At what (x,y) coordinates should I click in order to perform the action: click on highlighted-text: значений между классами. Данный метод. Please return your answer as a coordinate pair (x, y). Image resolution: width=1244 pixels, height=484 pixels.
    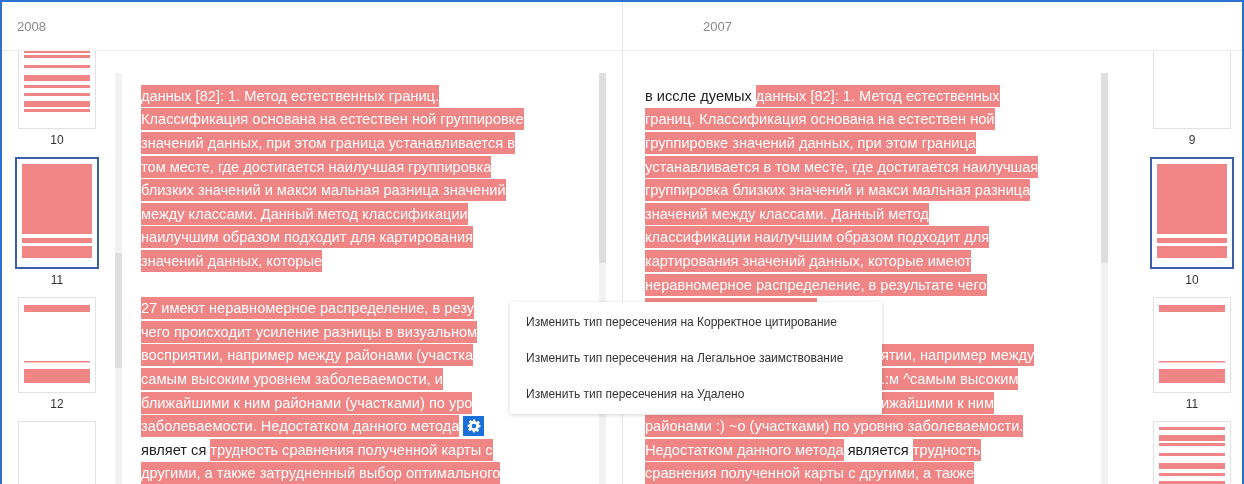
    Looking at the image, I should click on (787, 213).